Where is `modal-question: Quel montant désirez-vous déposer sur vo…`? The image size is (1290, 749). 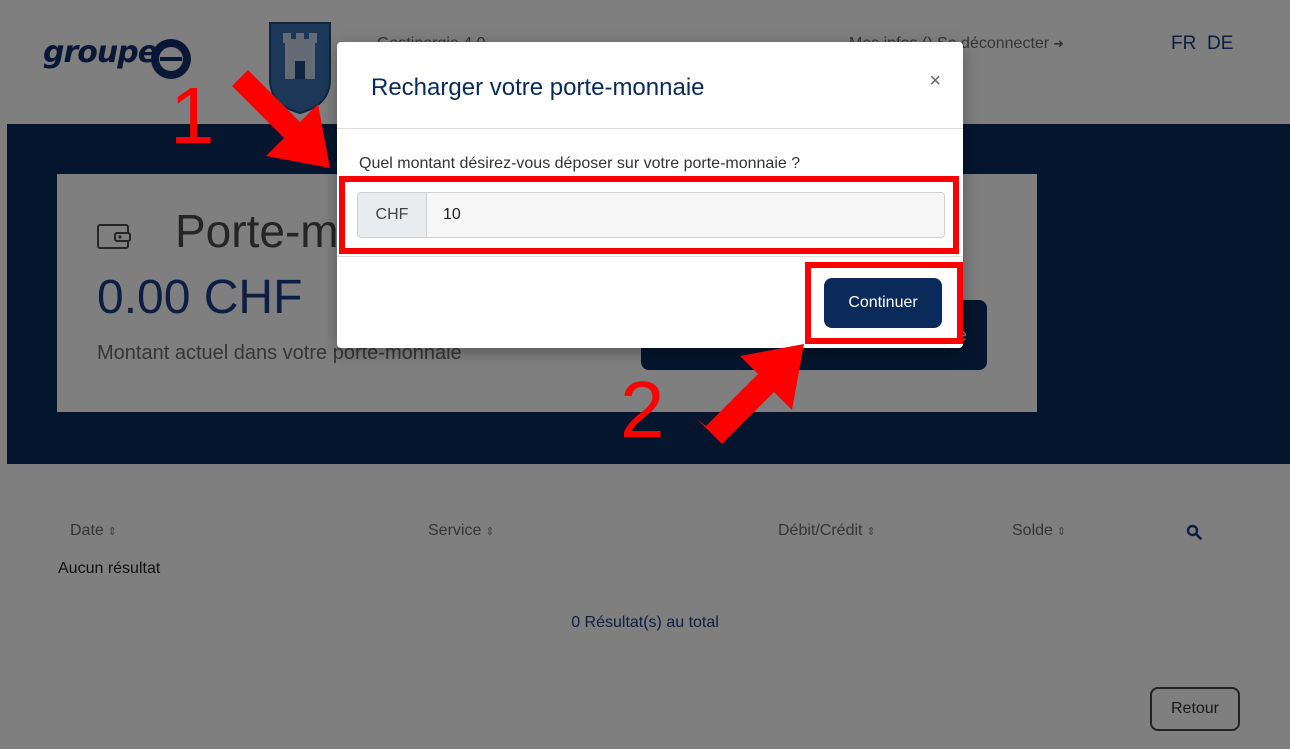
modal-question: Quel montant désirez-vous déposer sur vo… is located at coordinates (580, 163).